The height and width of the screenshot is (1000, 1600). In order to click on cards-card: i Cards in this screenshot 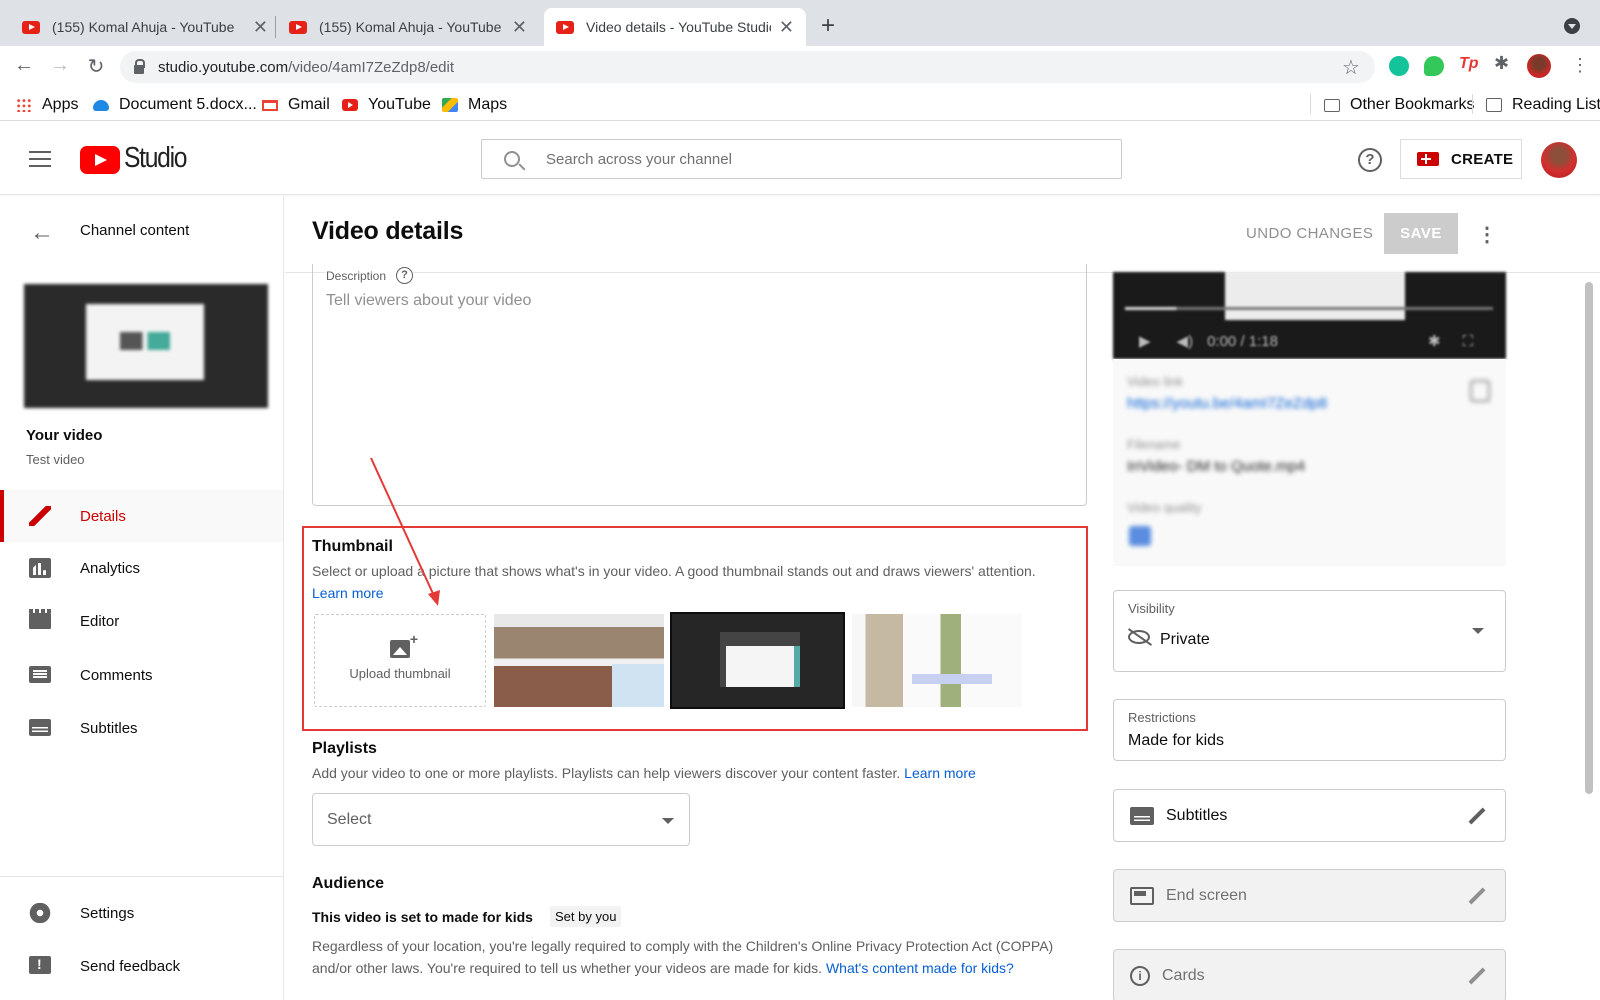, I will do `click(1309, 974)`.